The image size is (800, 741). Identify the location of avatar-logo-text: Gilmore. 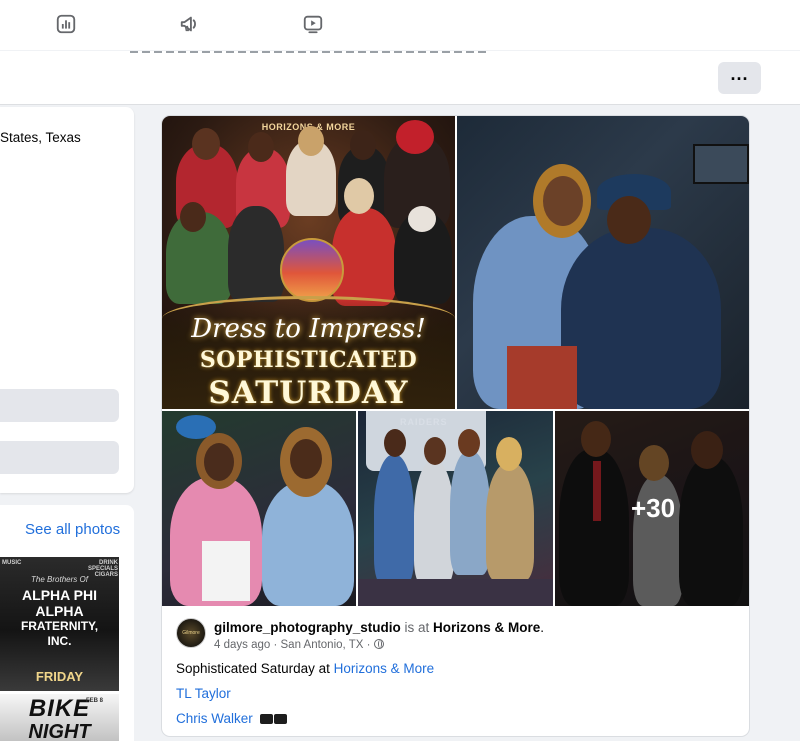
(191, 633).